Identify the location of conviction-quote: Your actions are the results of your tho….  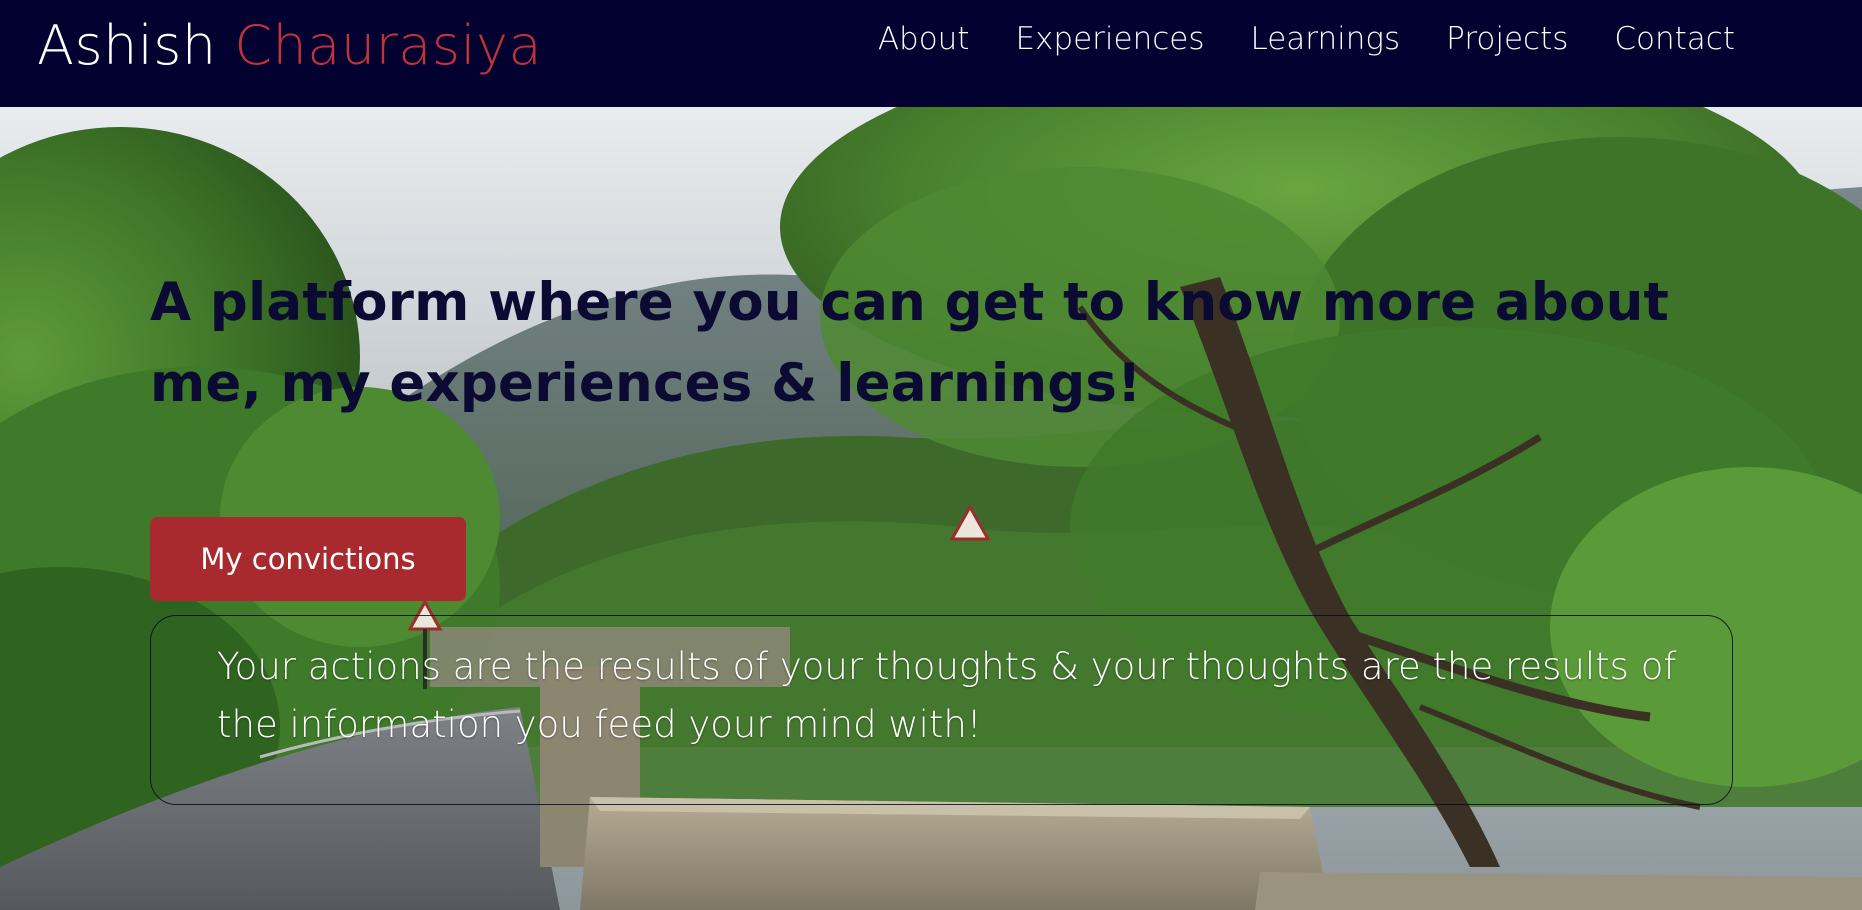
(947, 695).